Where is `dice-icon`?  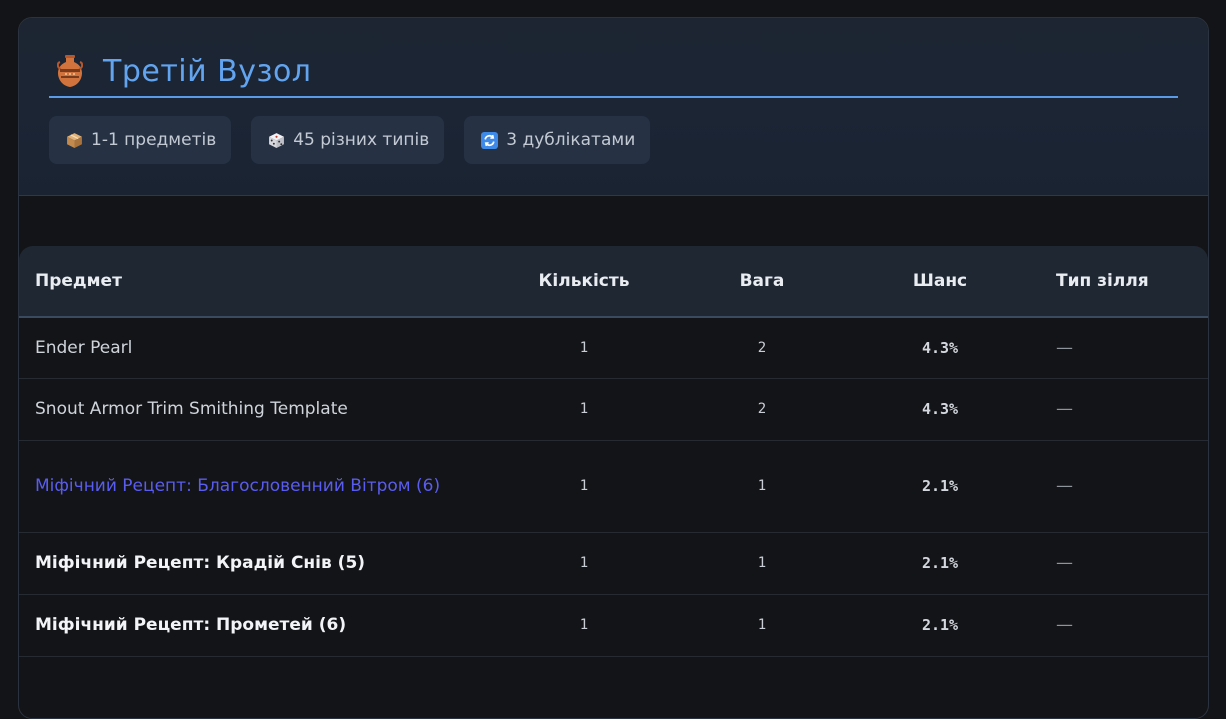
dice-icon is located at coordinates (277, 140).